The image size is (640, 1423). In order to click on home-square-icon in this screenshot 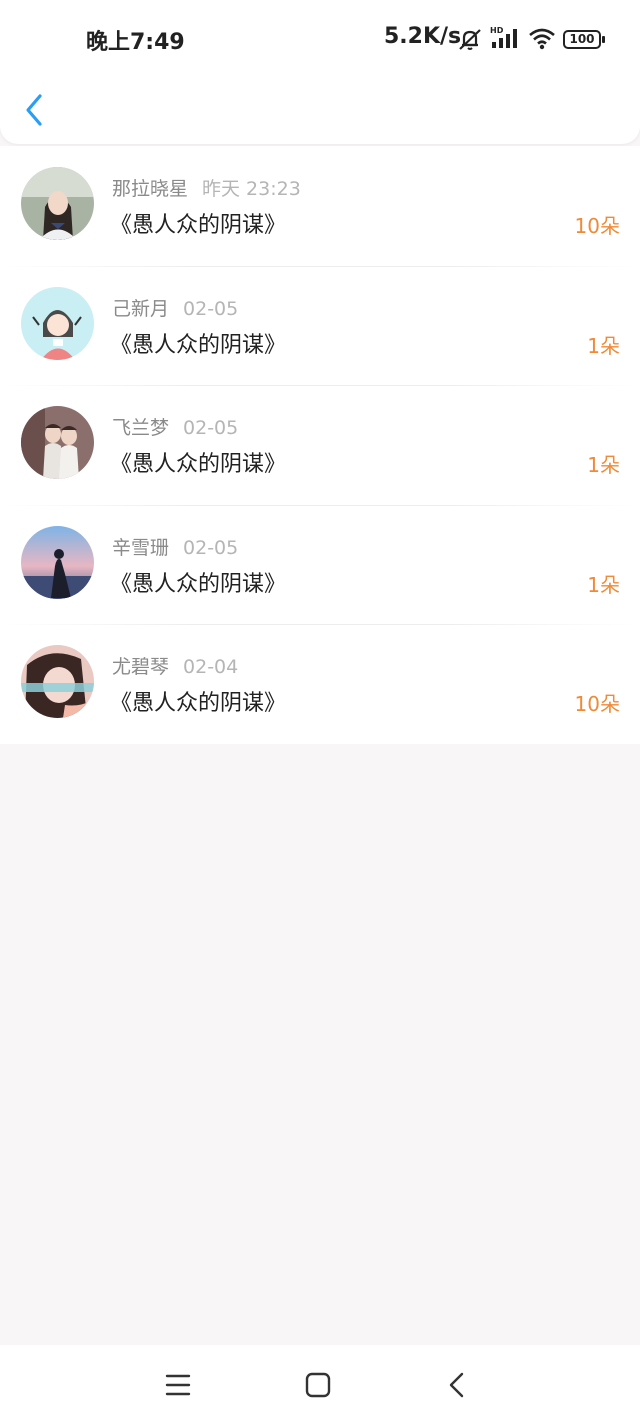, I will do `click(318, 1385)`.